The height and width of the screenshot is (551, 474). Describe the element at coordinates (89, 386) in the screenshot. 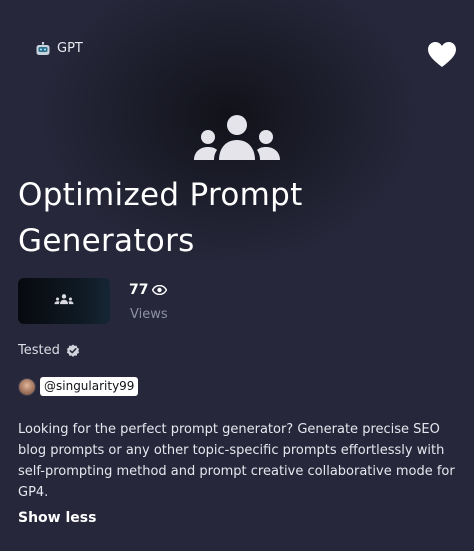

I see `author-handle-link: @singularity99` at that location.